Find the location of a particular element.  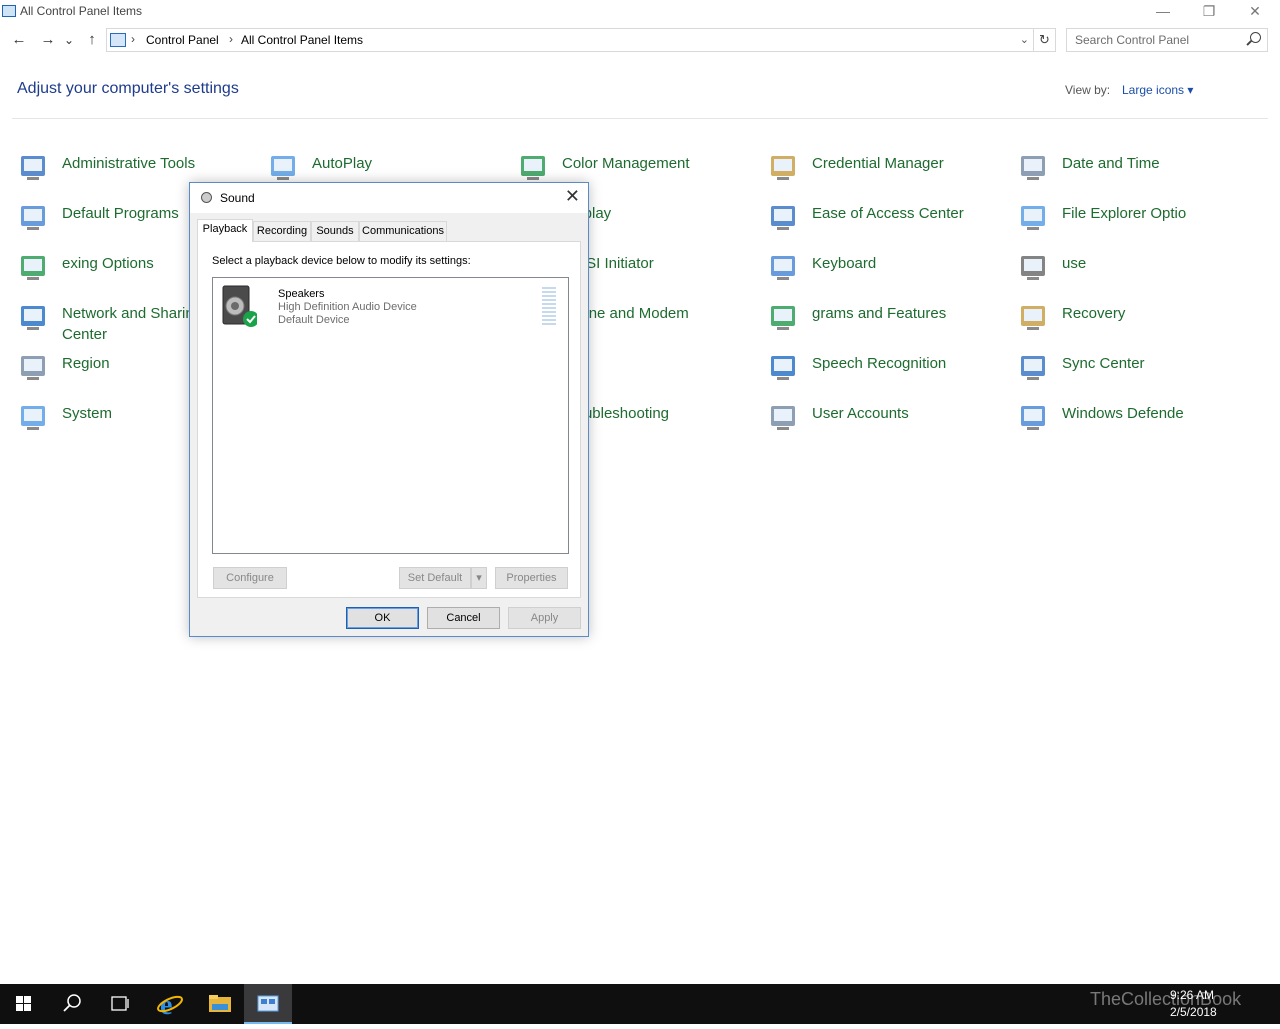

control-panel-item: Speech Recognition is located at coordinates (893, 370).